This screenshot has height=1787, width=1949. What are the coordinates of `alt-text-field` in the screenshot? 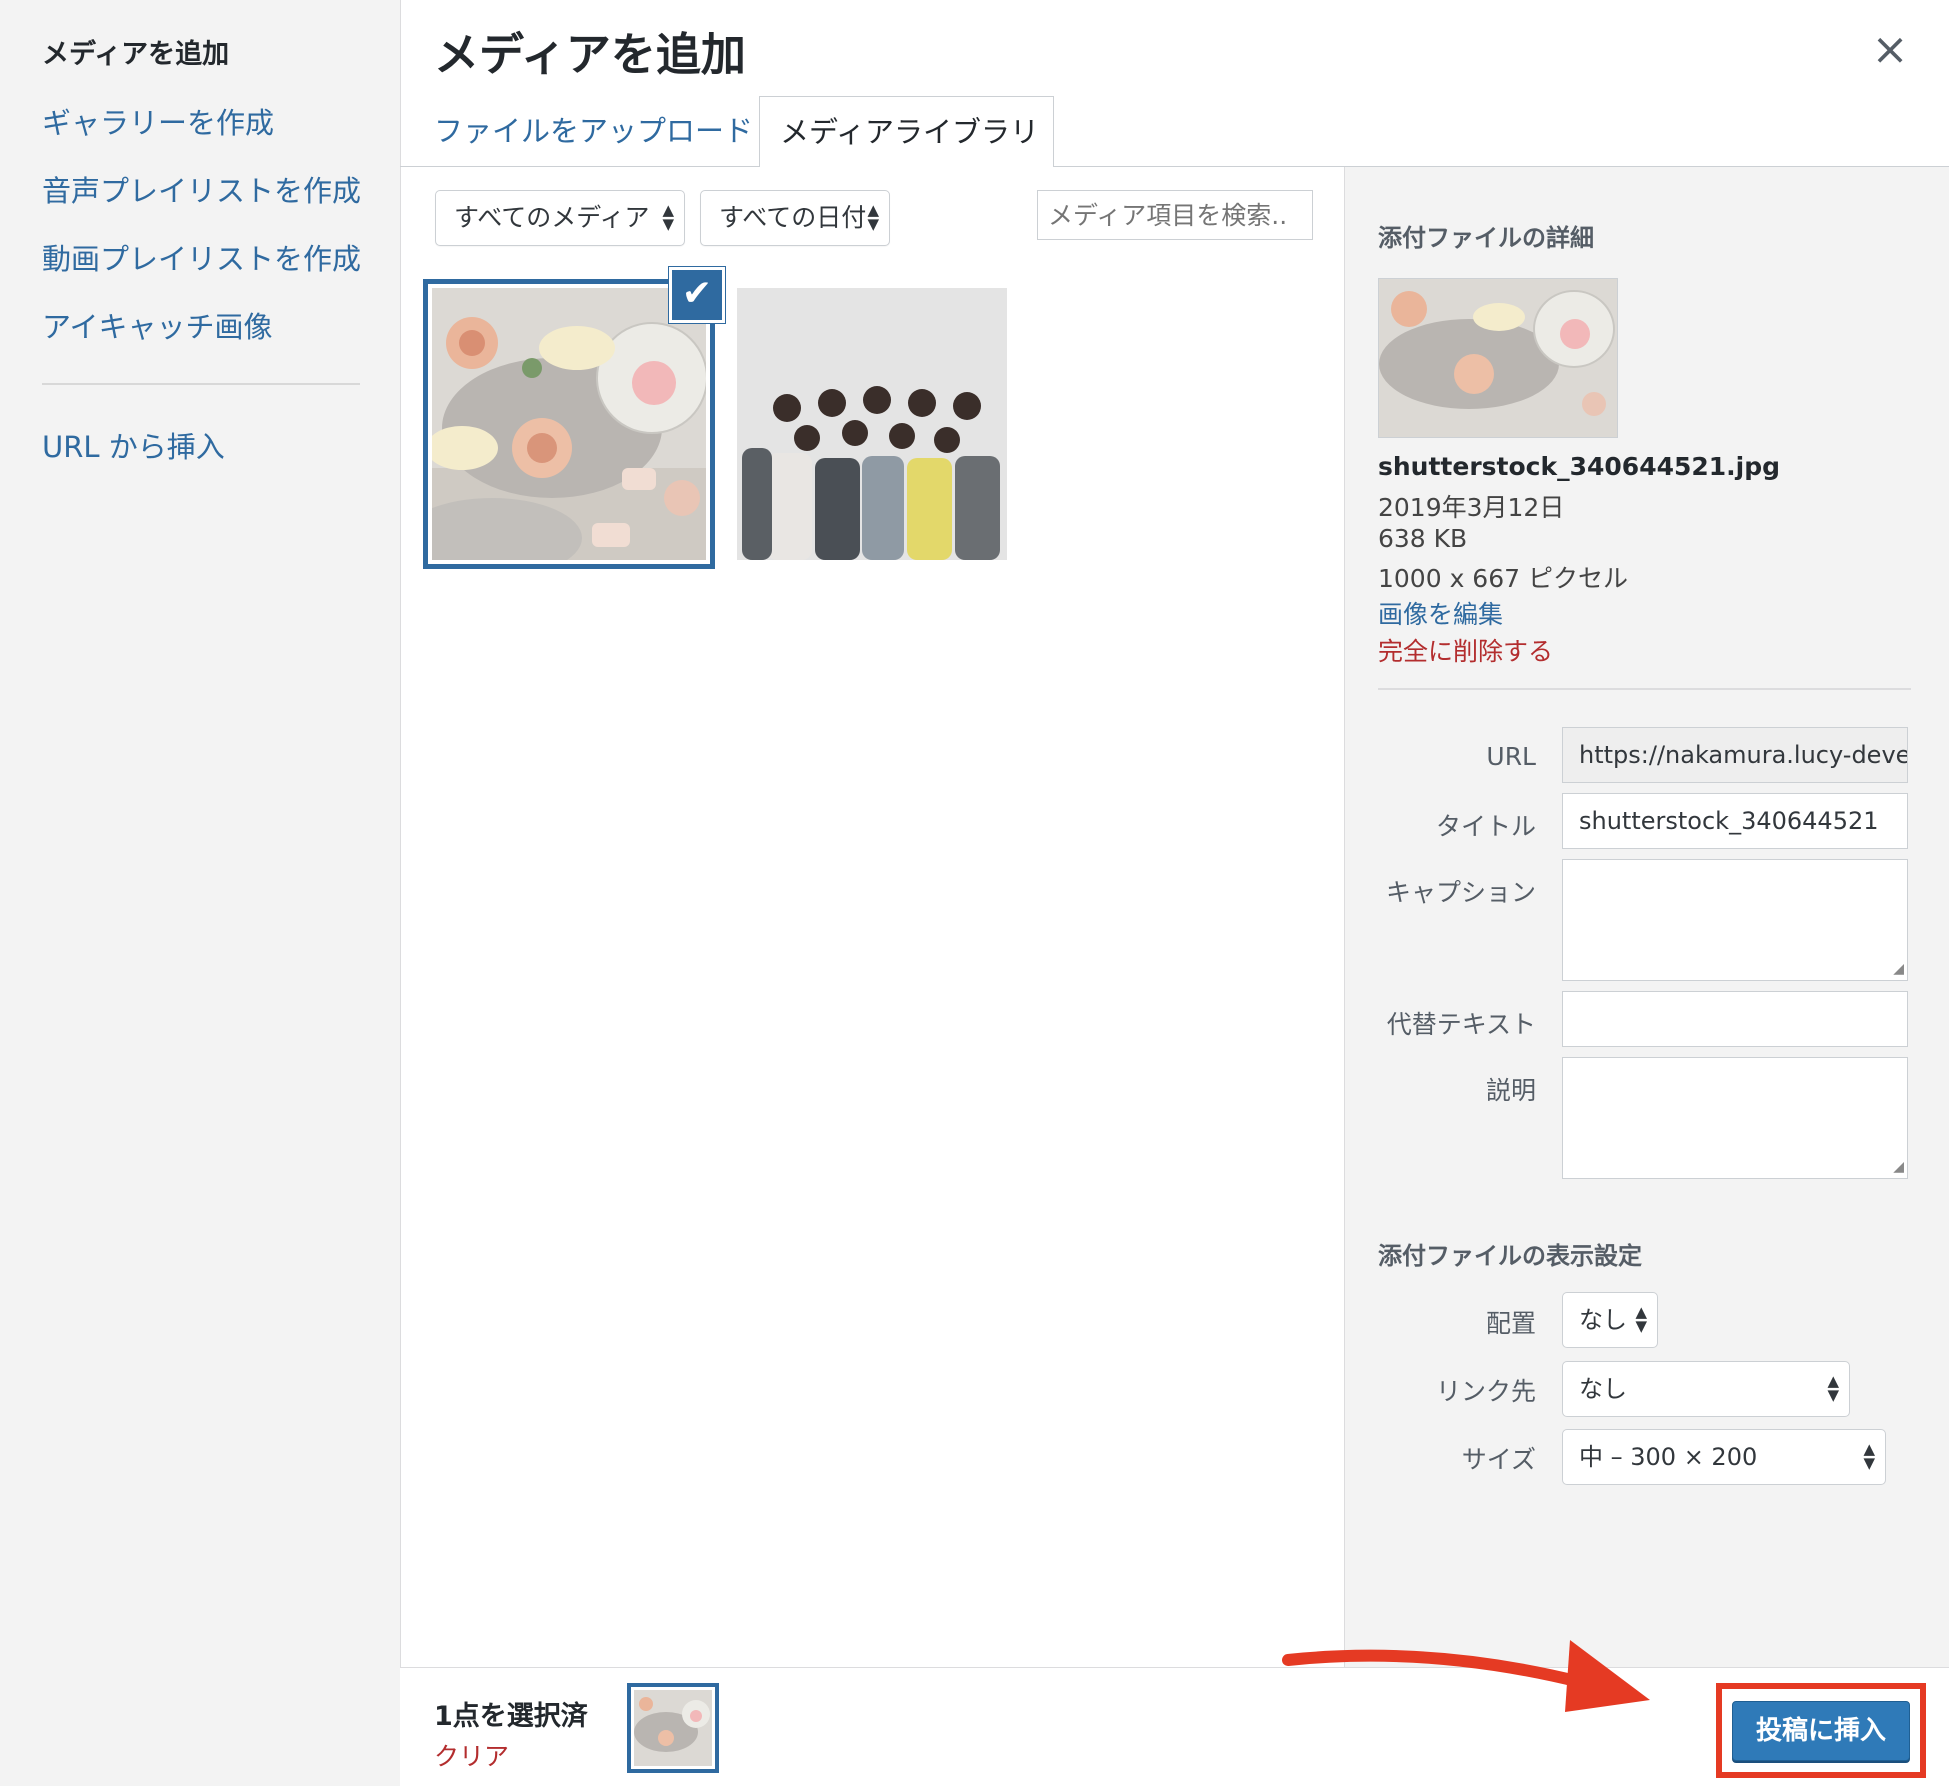 It's located at (1735, 1019).